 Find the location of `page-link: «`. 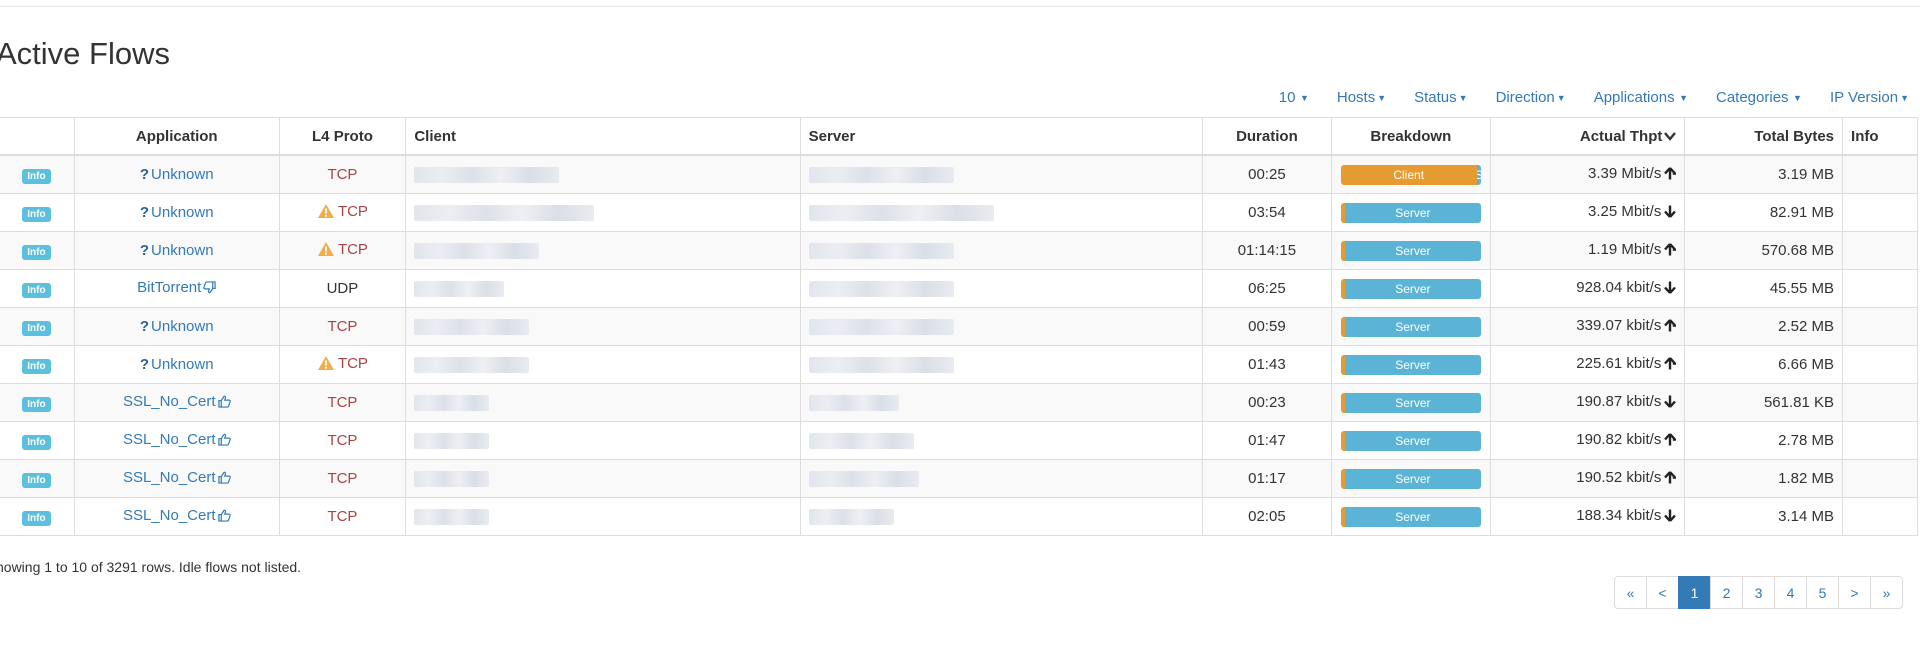

page-link: « is located at coordinates (1630, 592).